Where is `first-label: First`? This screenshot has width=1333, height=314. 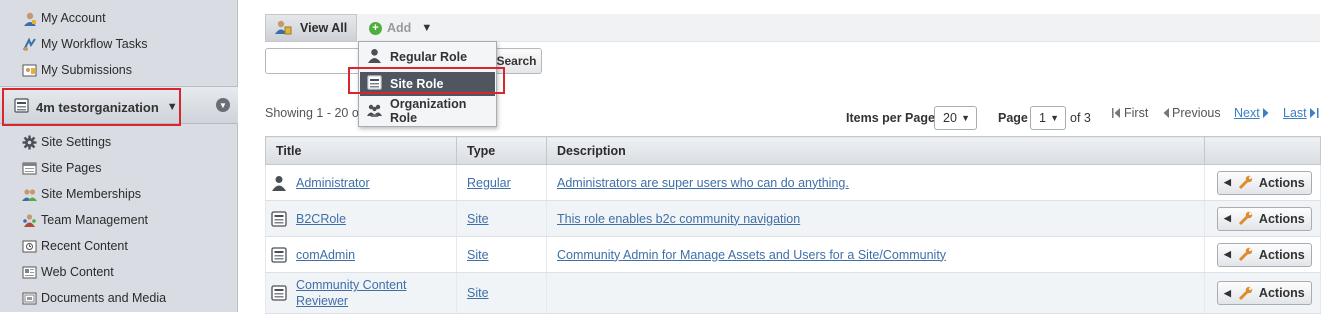
first-label: First is located at coordinates (1136, 113).